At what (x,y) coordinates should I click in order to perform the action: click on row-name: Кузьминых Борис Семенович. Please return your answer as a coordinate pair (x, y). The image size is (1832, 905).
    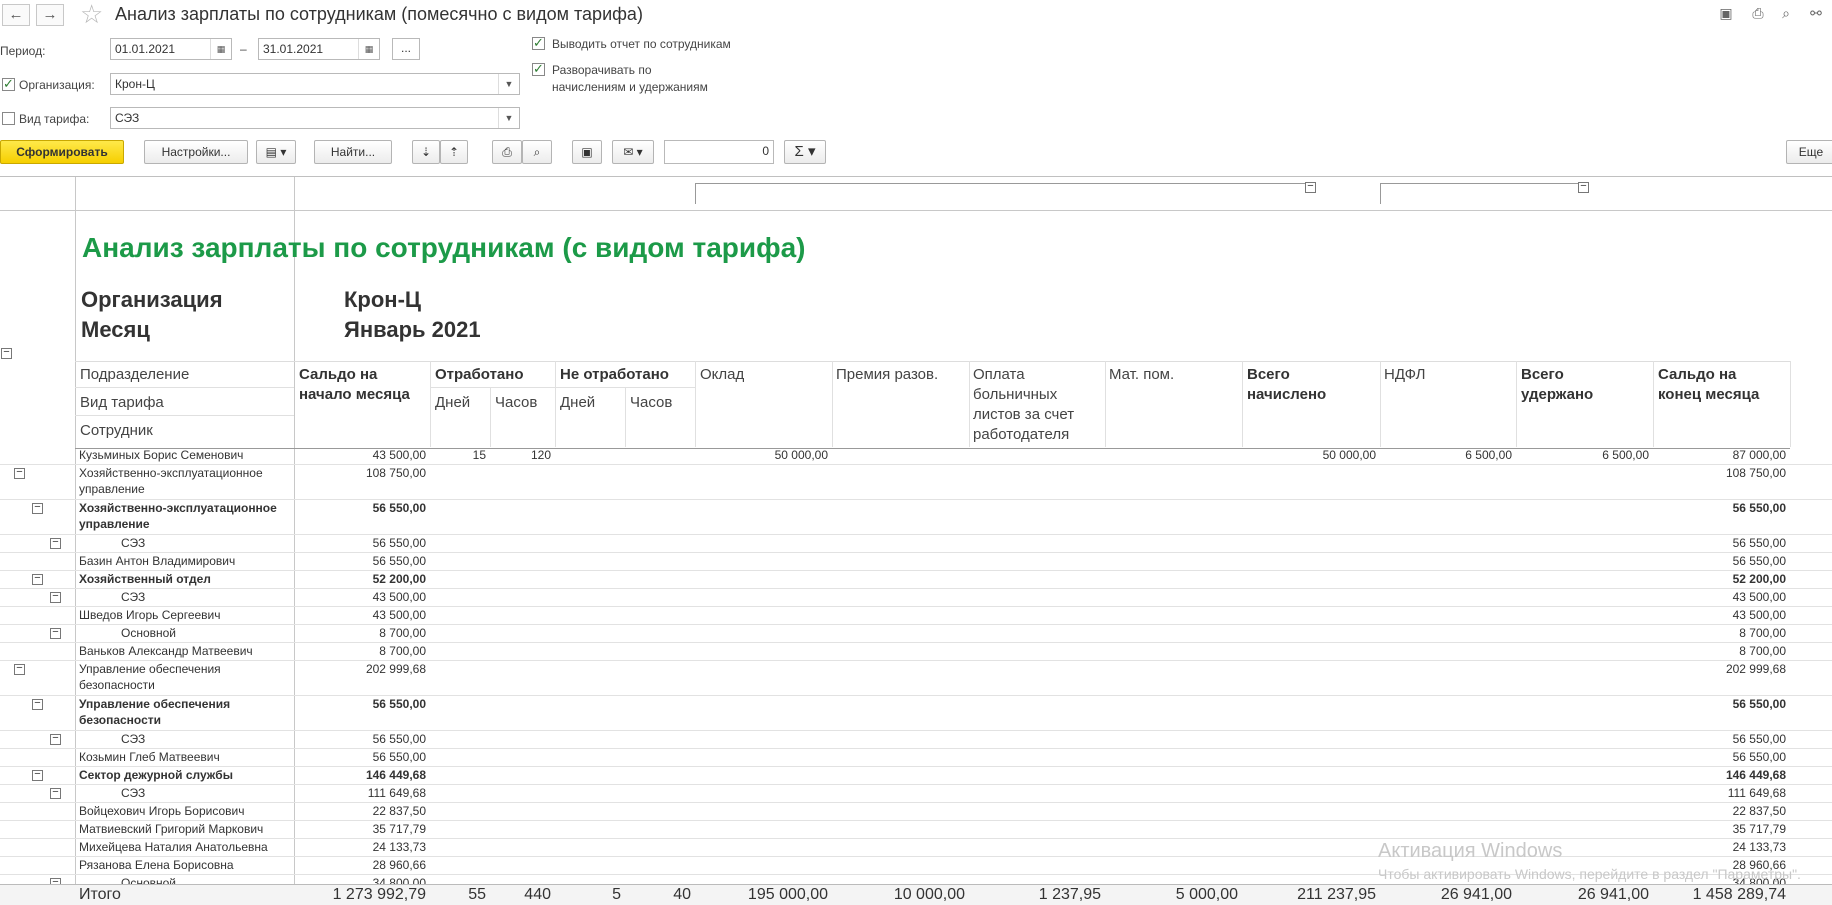
    Looking at the image, I should click on (161, 455).